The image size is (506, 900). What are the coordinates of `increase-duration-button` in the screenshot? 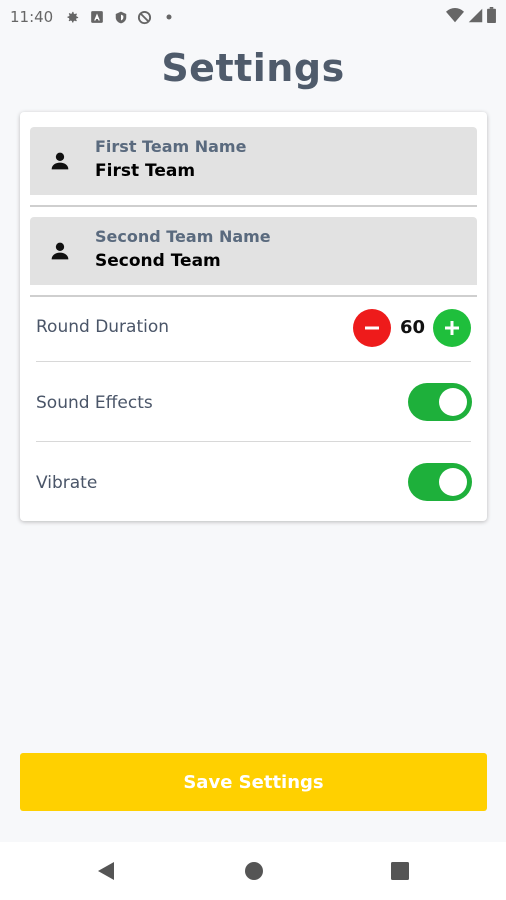 It's located at (452, 328).